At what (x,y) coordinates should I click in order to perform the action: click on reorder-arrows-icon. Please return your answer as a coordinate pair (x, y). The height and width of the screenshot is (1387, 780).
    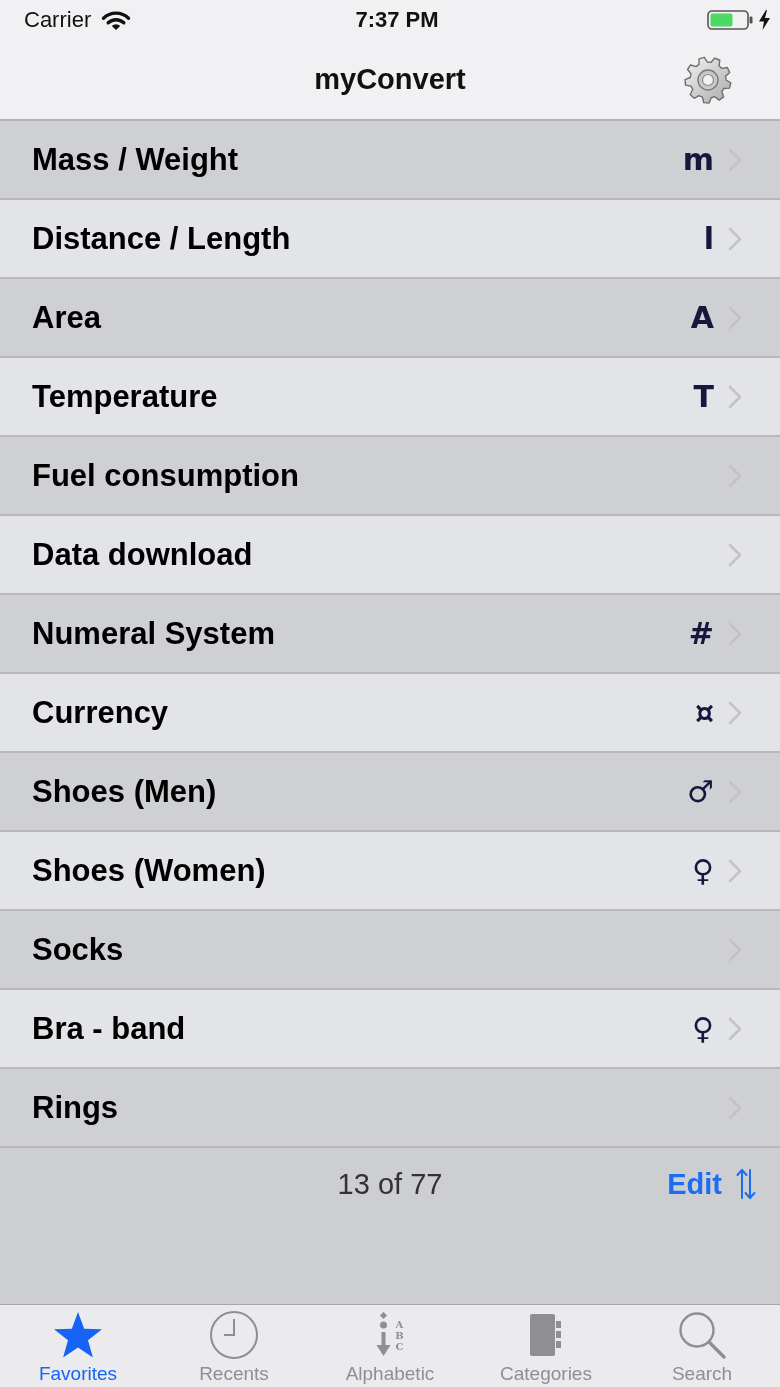
    Looking at the image, I should click on (746, 1184).